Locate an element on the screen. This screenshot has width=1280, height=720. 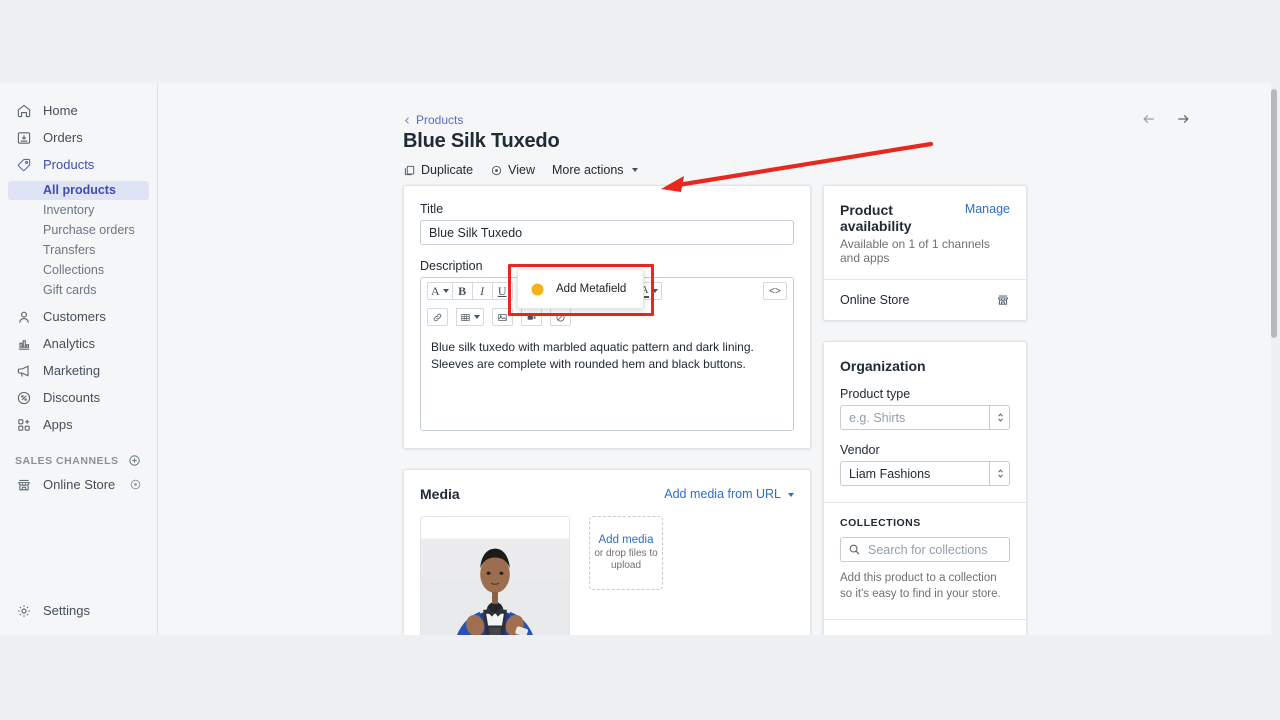
page-action-bar: Duplicate View More actions is located at coordinates (520, 170).